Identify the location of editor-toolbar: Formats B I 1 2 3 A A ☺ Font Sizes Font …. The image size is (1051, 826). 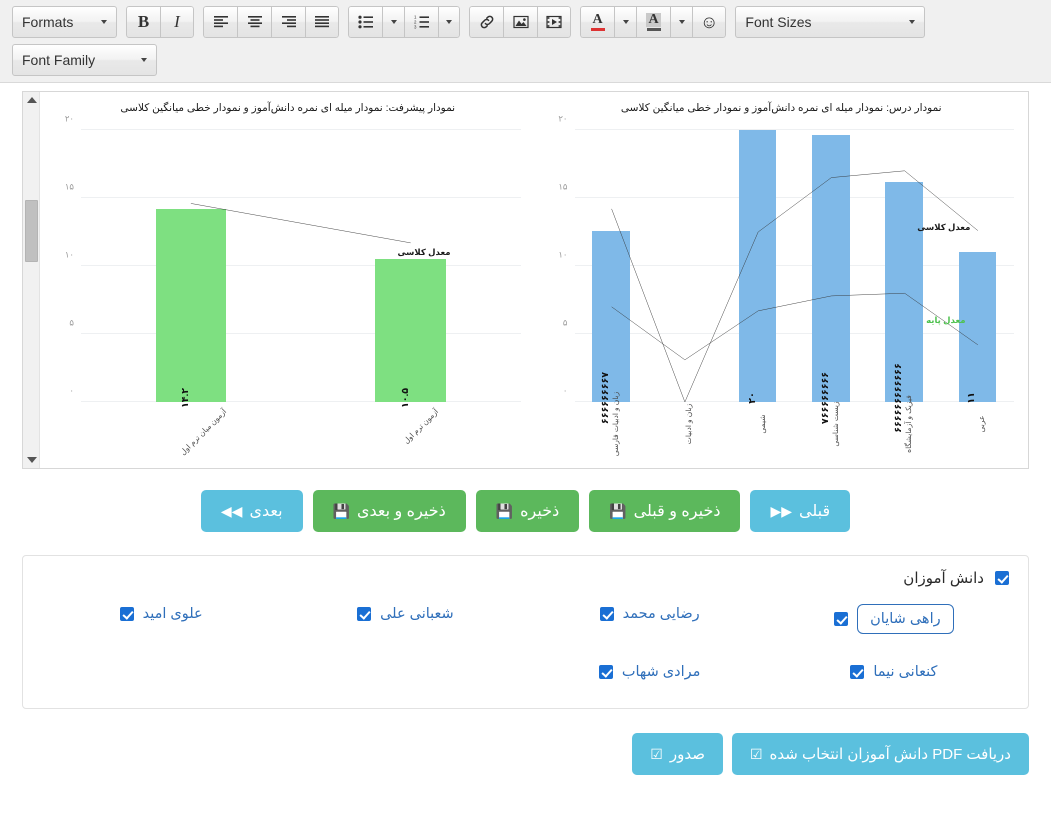
(525, 41).